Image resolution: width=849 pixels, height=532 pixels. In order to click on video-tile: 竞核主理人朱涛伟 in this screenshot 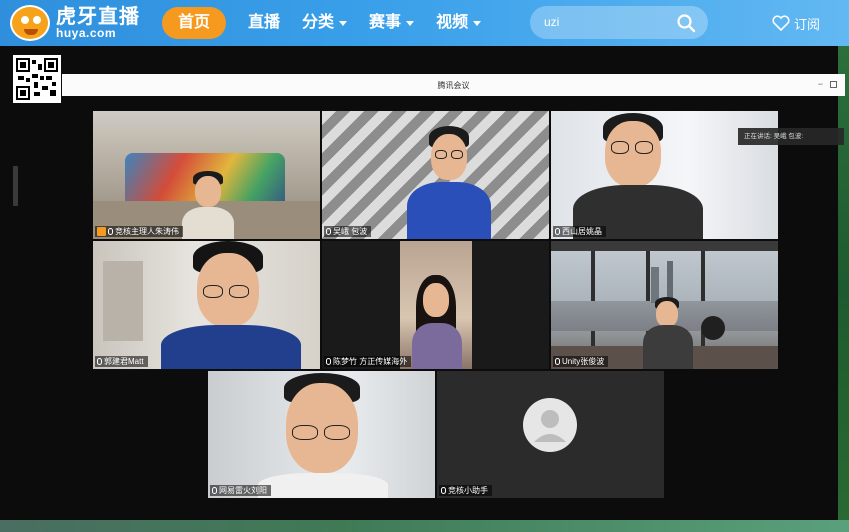, I will do `click(206, 175)`.